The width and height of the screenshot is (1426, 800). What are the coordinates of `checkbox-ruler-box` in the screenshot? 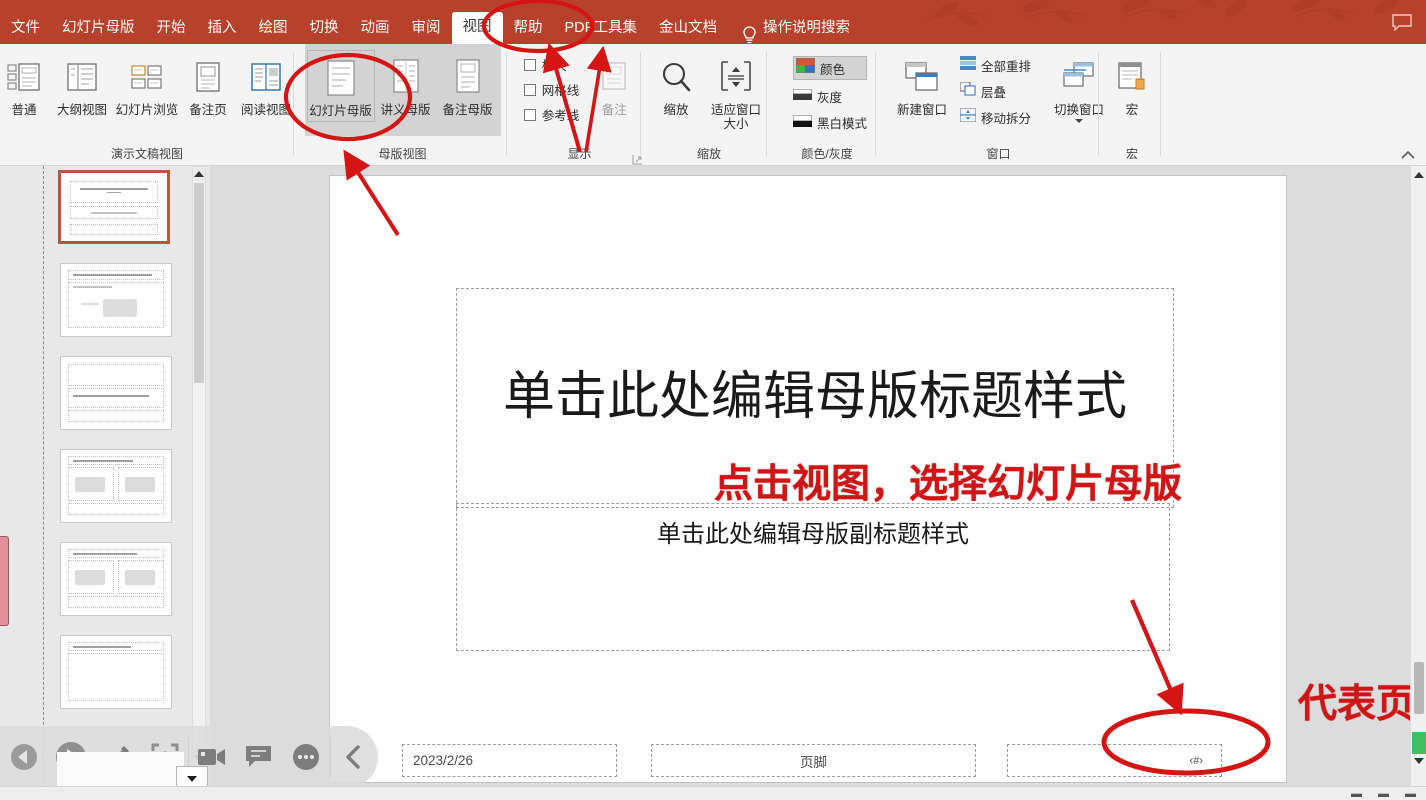 It's located at (529, 64).